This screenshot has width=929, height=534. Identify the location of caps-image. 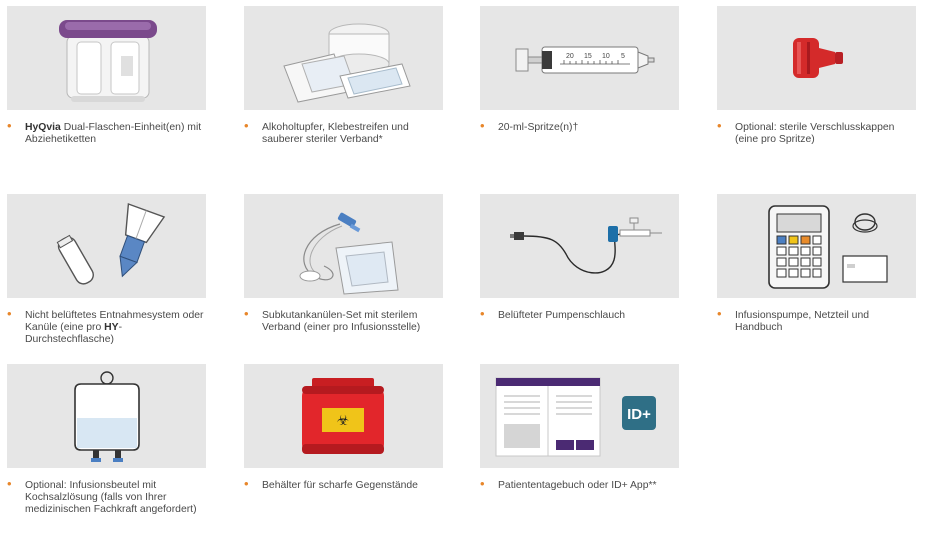
(816, 58).